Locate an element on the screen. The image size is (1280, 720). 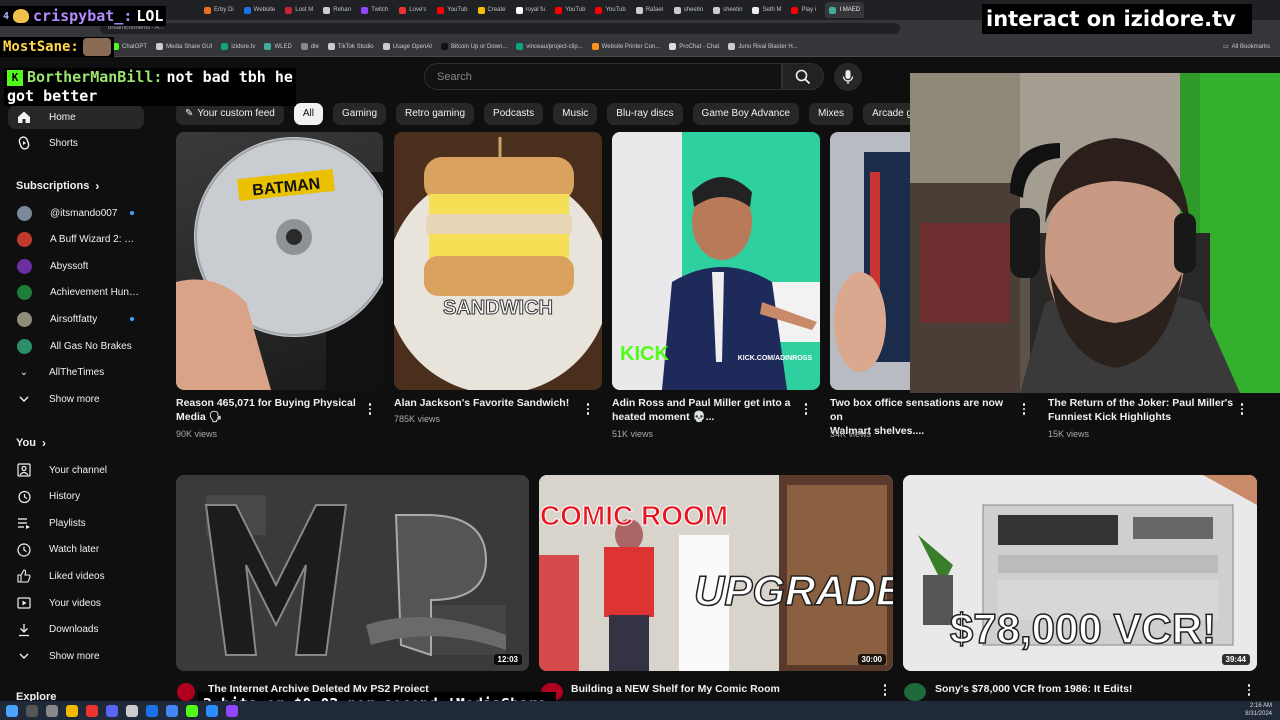
video-thumbnail: 12:03 is located at coordinates (352, 573).